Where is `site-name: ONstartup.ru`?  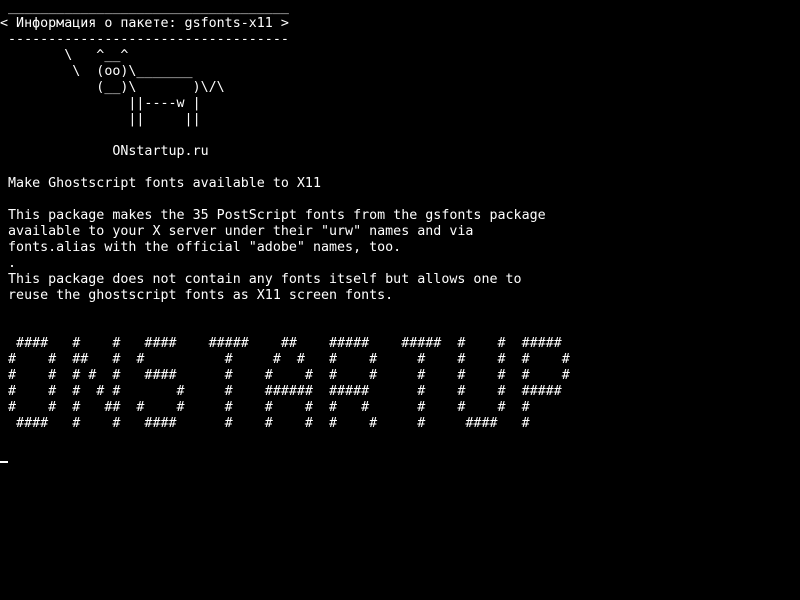 site-name: ONstartup.ru is located at coordinates (104, 151).